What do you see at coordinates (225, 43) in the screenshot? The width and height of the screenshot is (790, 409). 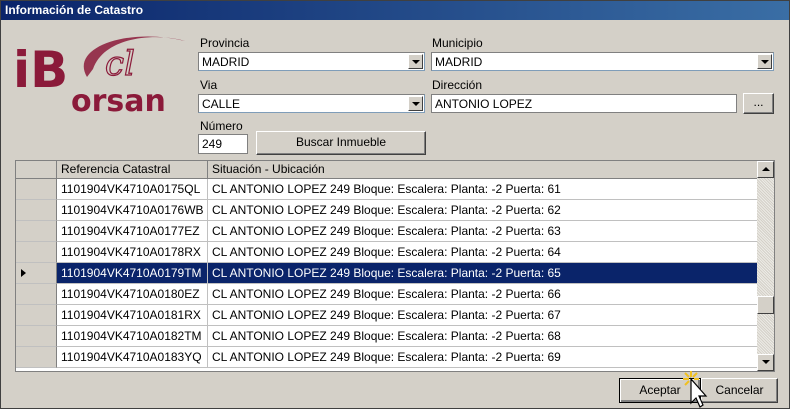 I see `provincia-label: Provincia` at bounding box center [225, 43].